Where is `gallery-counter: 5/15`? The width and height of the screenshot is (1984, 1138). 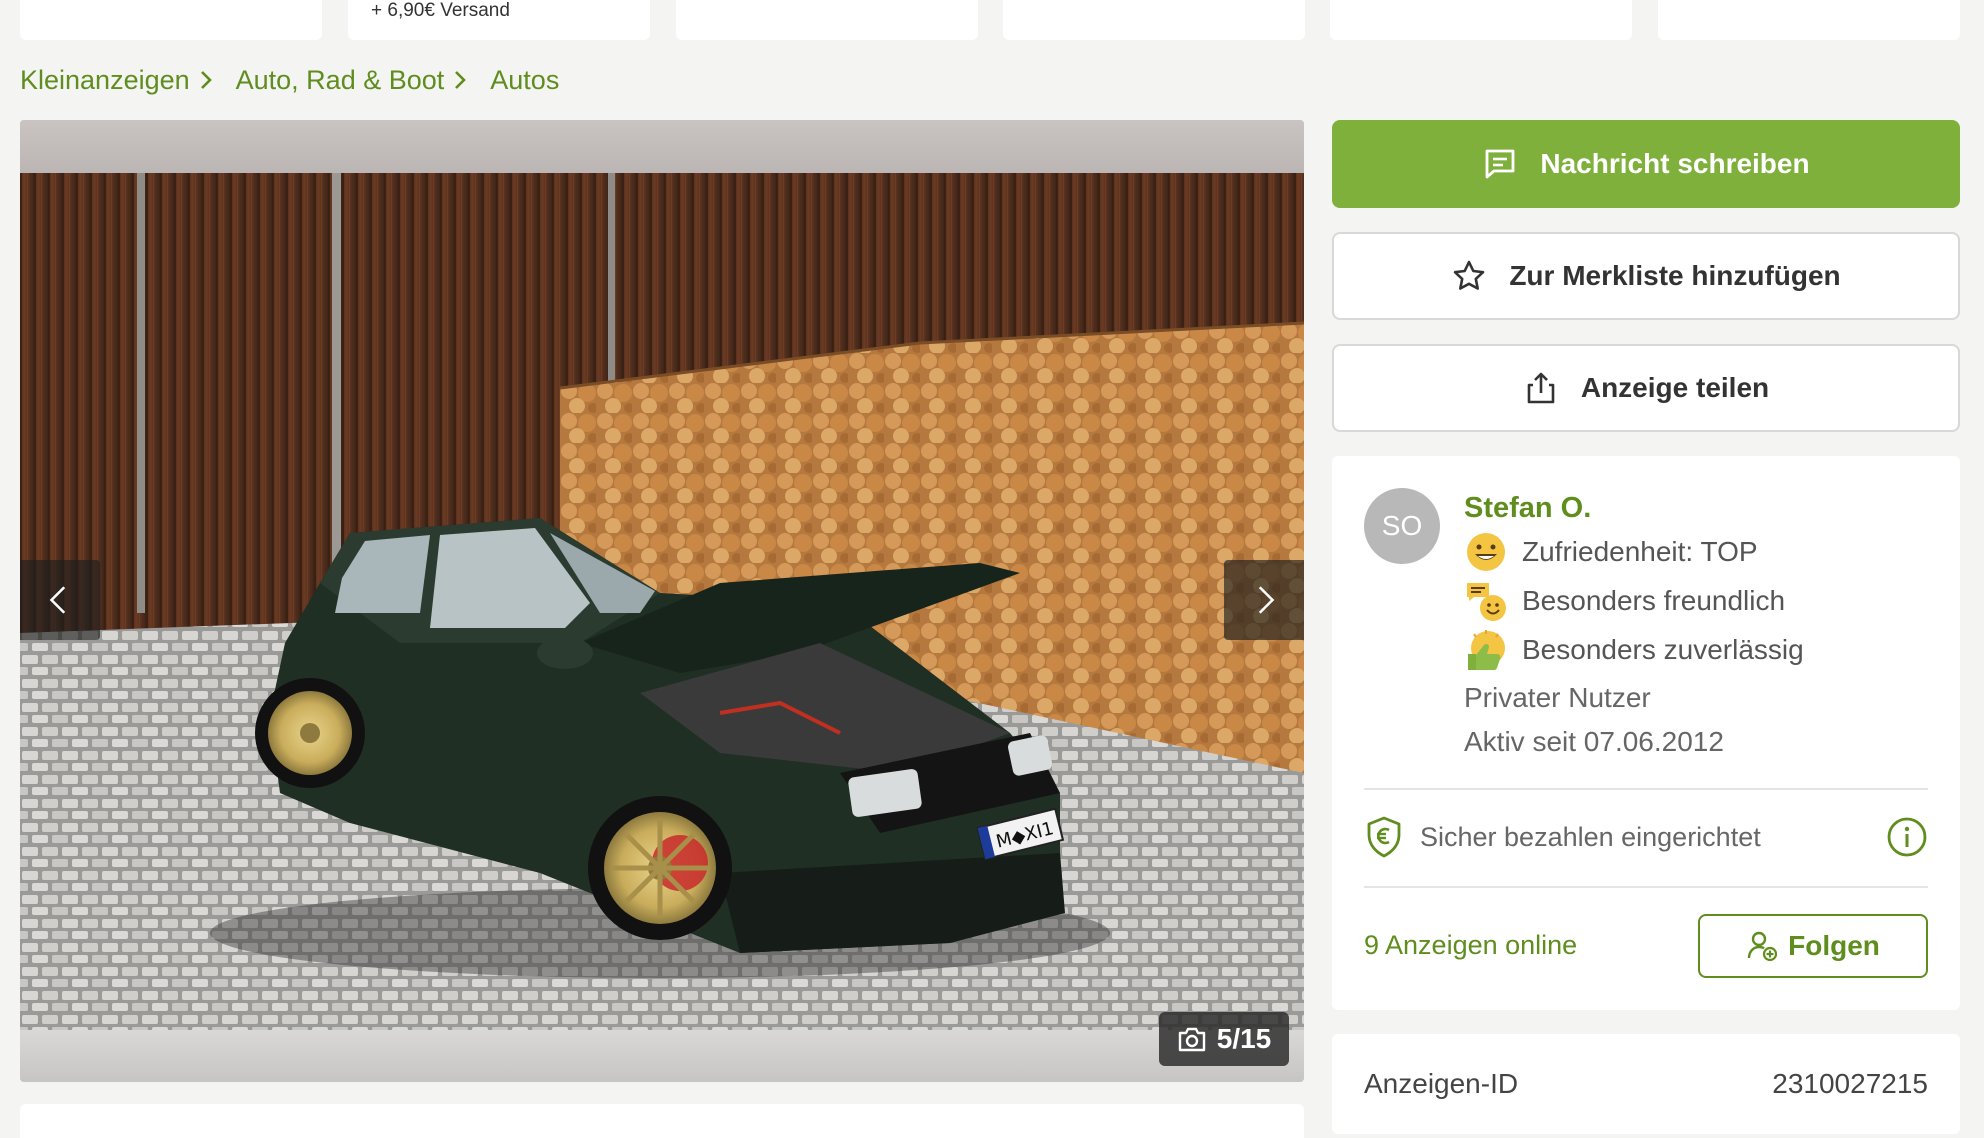
gallery-counter: 5/15 is located at coordinates (1224, 1039).